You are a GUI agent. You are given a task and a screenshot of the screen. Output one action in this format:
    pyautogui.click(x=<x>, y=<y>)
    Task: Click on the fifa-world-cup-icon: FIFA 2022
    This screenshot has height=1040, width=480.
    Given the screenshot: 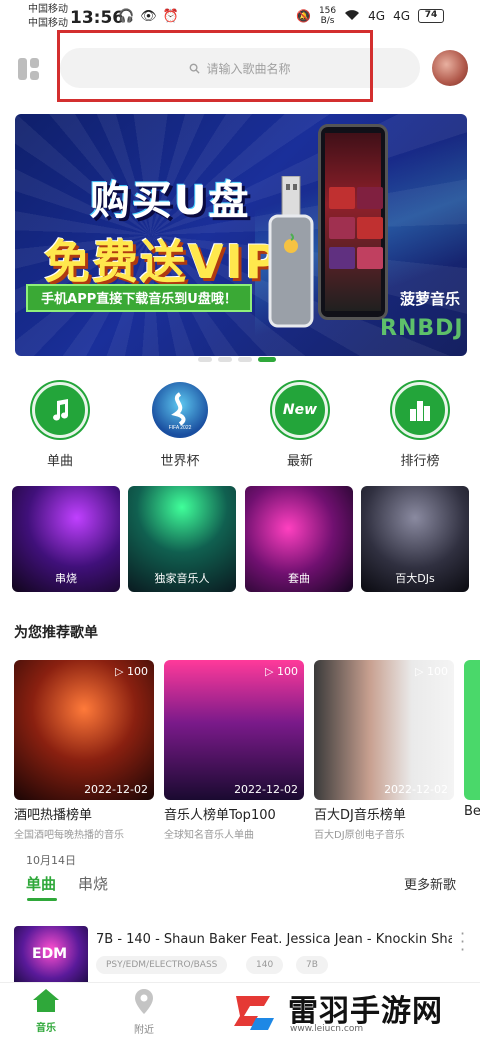 What is the action you would take?
    pyautogui.click(x=180, y=410)
    